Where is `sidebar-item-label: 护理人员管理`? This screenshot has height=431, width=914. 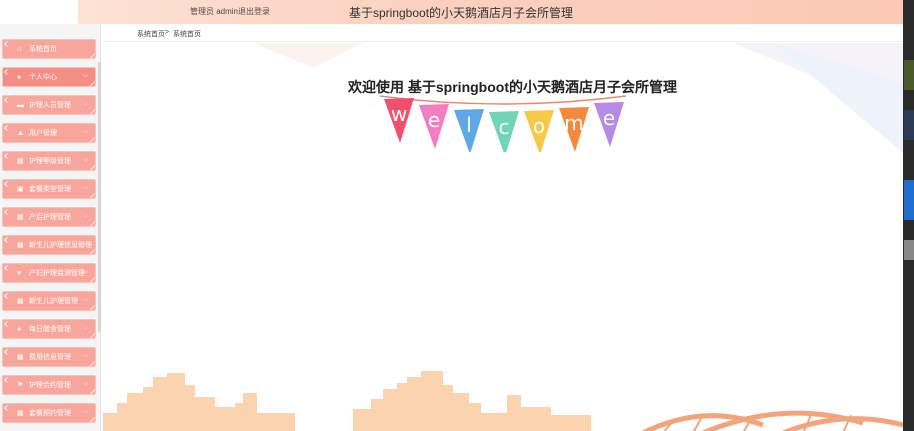 sidebar-item-label: 护理人员管理 is located at coordinates (50, 105).